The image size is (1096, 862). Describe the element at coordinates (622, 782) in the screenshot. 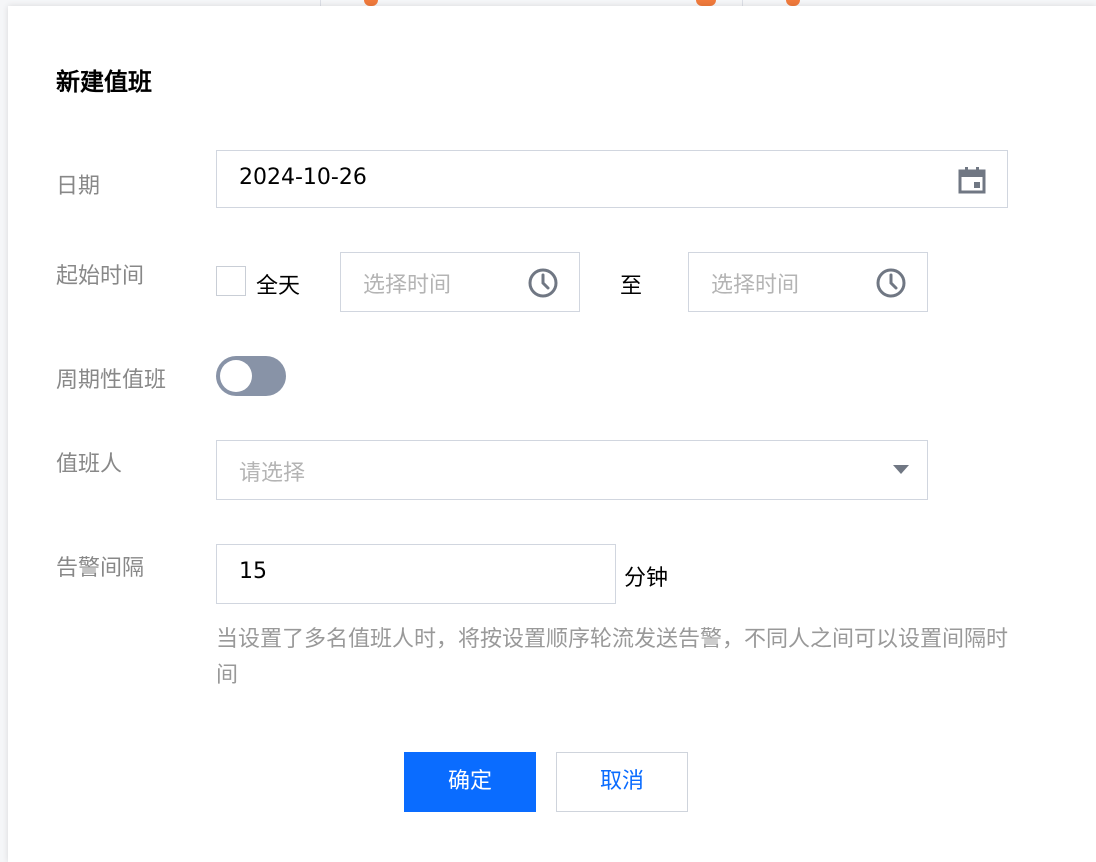

I see `cancel-button: 取消` at that location.